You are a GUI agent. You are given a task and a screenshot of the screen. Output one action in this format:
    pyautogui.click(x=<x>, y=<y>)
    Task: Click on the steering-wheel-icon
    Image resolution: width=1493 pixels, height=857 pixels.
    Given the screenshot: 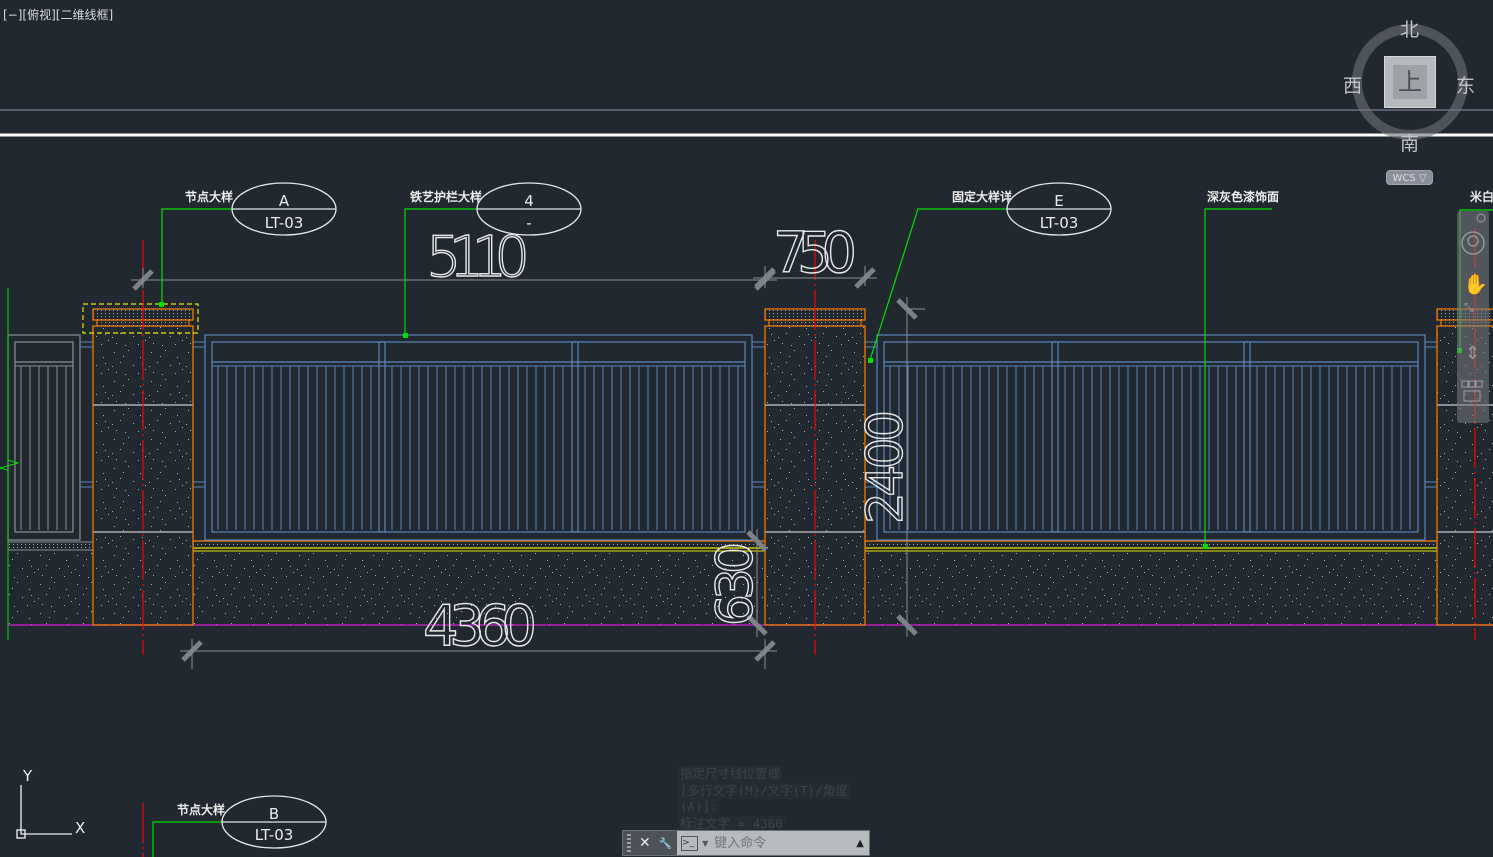 What is the action you would take?
    pyautogui.click(x=1473, y=243)
    